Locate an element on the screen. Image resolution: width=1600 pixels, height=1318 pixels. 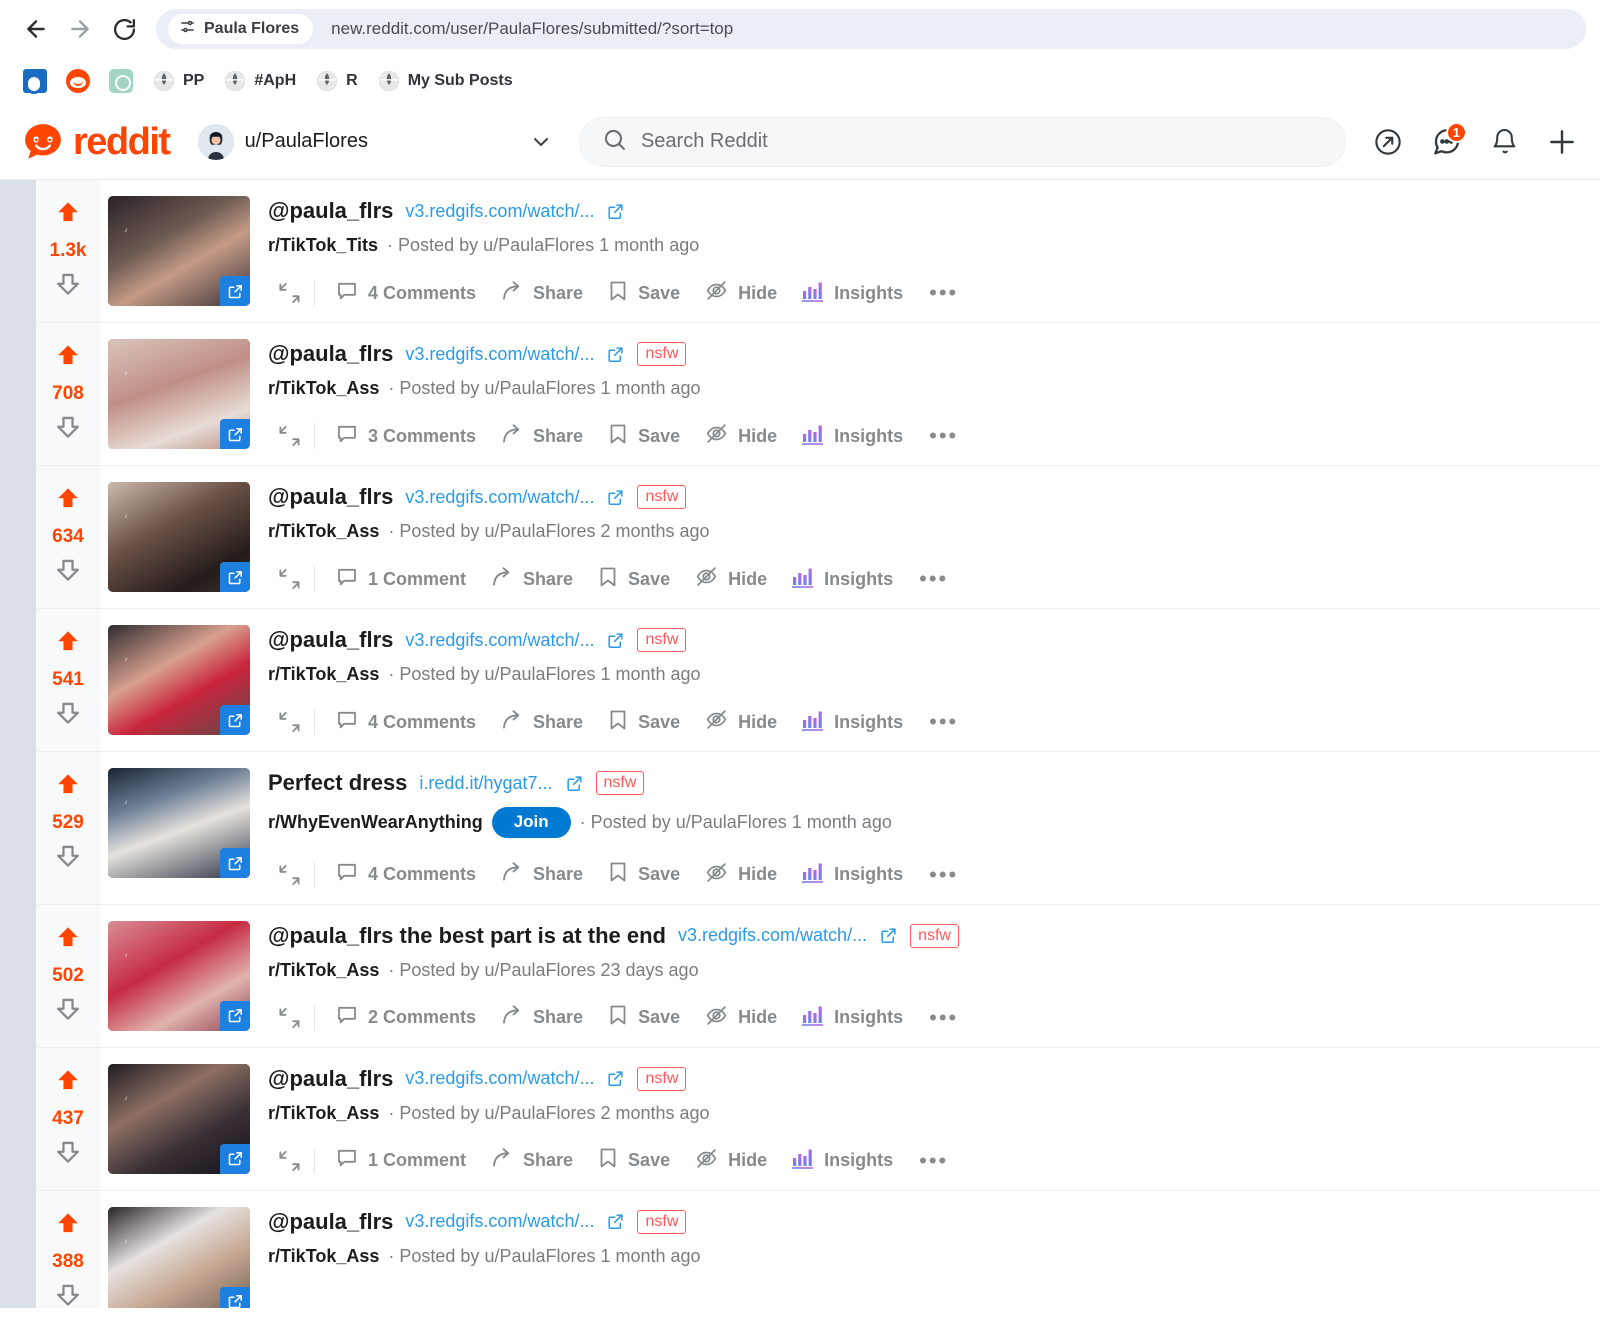
popular-button is located at coordinates (1388, 142).